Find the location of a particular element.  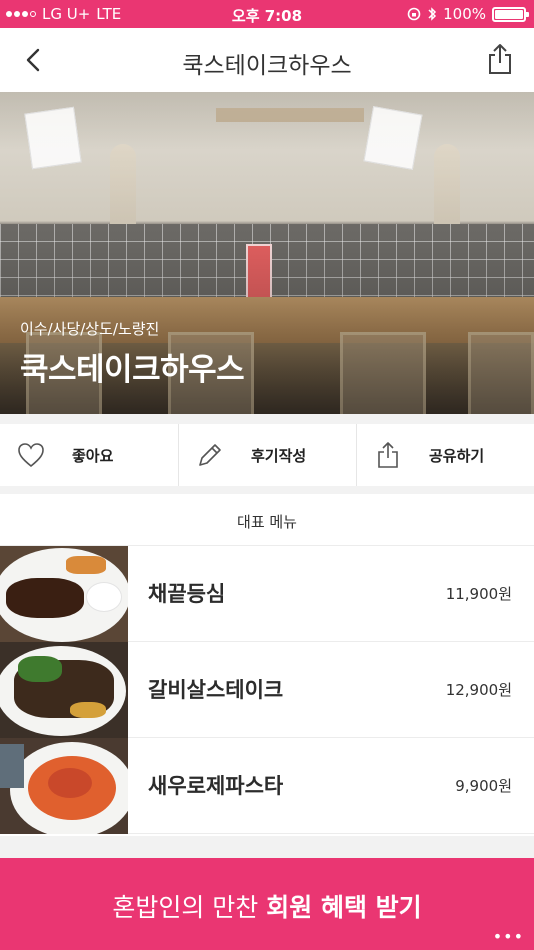

write-review-button: 후기작성 is located at coordinates (267, 455).